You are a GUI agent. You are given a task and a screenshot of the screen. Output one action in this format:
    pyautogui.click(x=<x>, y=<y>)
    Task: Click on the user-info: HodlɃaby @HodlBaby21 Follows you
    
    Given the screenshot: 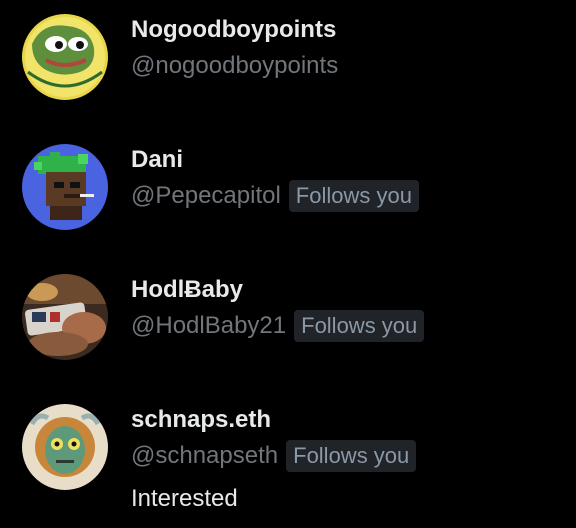 What is the action you would take?
    pyautogui.click(x=278, y=309)
    